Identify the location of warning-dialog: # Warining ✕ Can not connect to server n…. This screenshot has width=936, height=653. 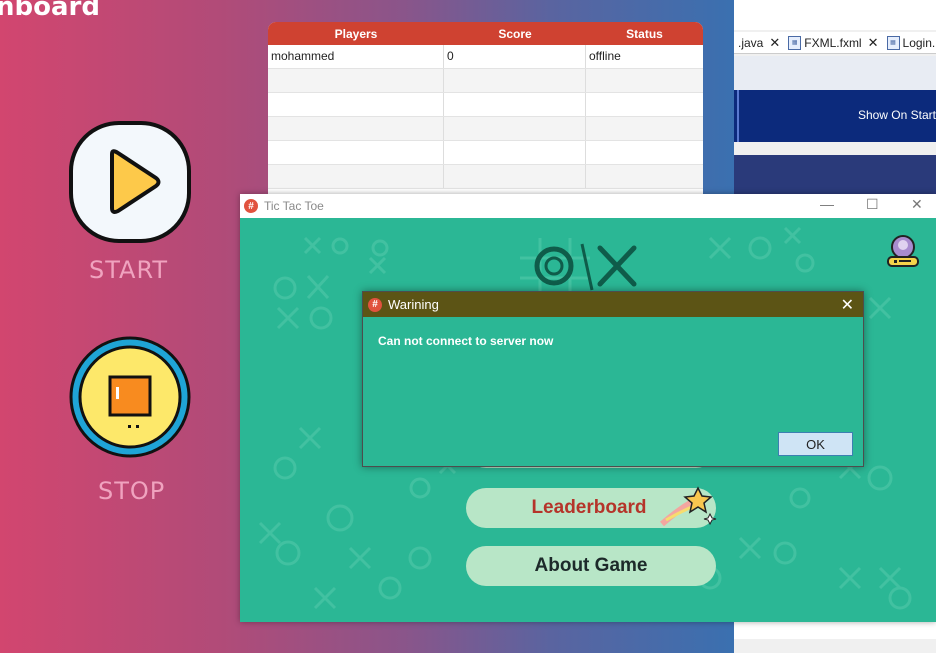
(613, 379).